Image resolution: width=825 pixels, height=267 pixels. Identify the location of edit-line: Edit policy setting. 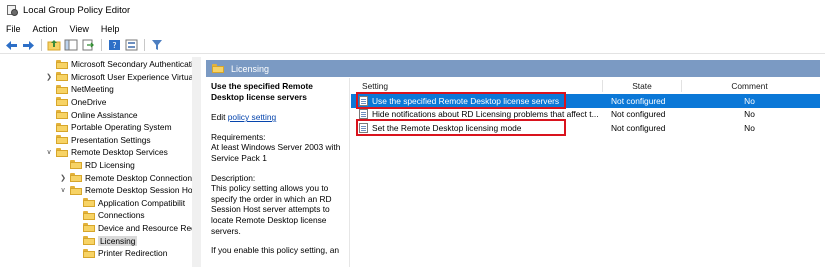
(277, 117).